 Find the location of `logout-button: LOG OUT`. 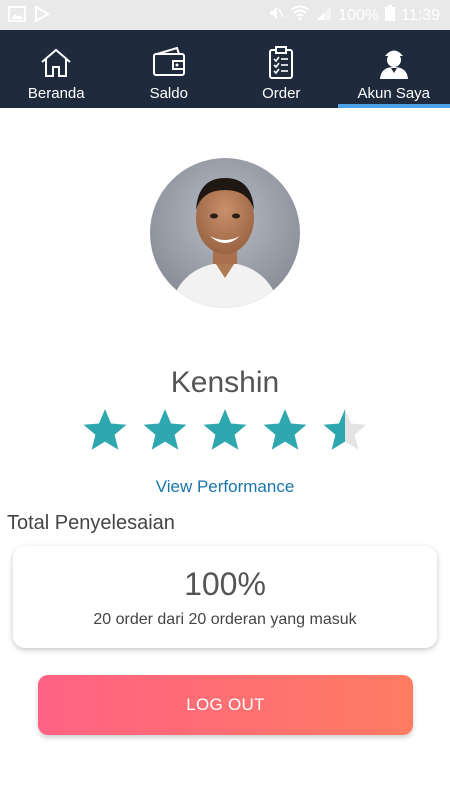

logout-button: LOG OUT is located at coordinates (225, 705).